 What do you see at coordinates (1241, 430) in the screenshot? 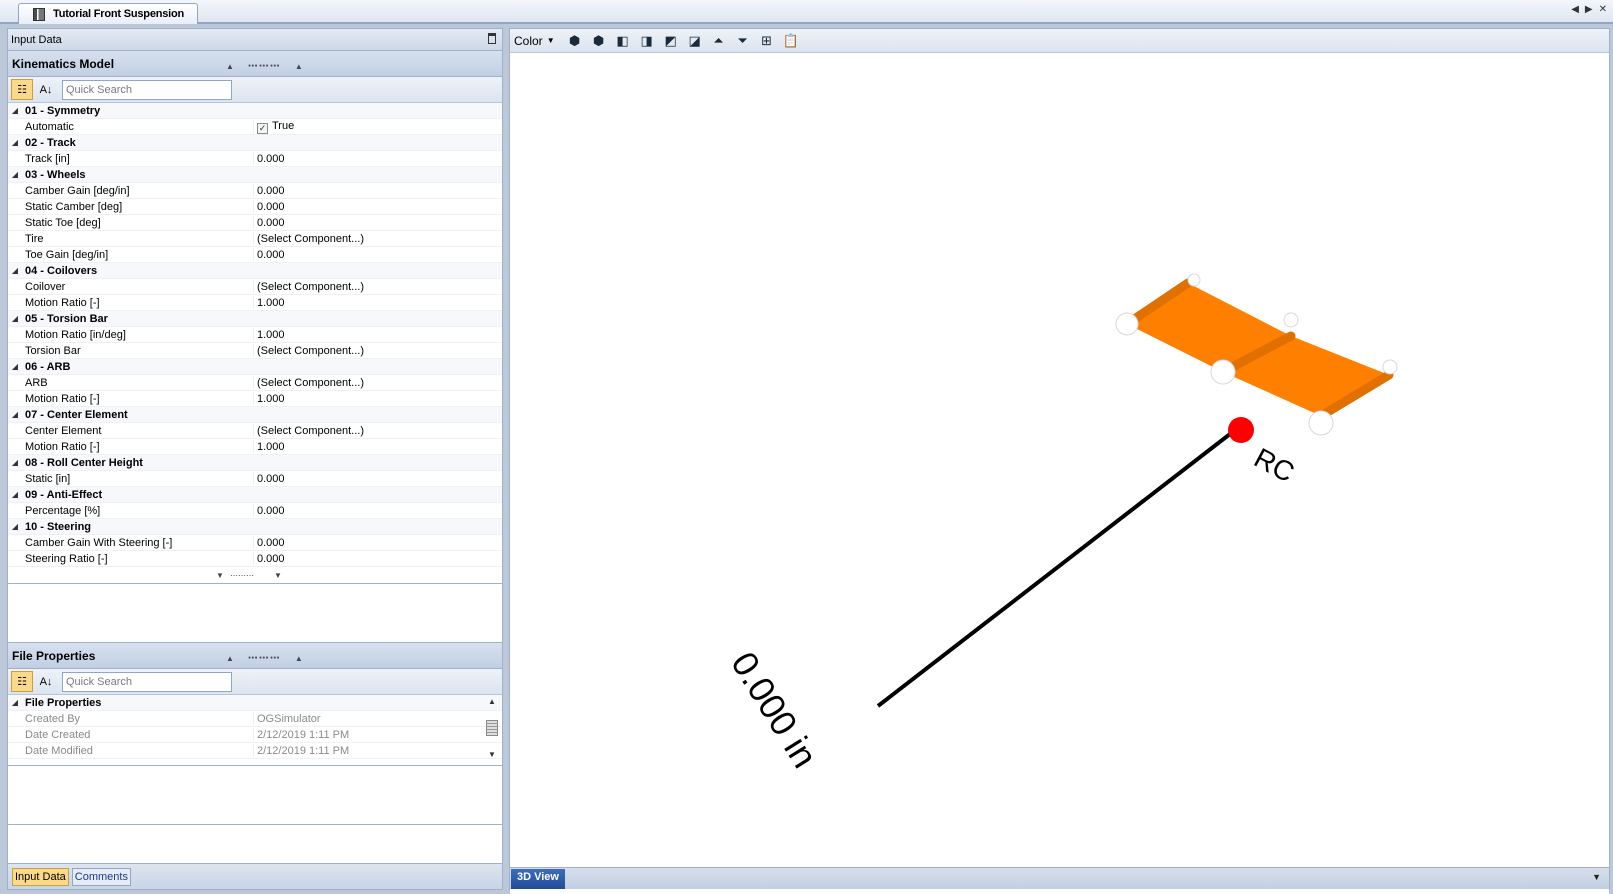
I see `roll-center-point` at bounding box center [1241, 430].